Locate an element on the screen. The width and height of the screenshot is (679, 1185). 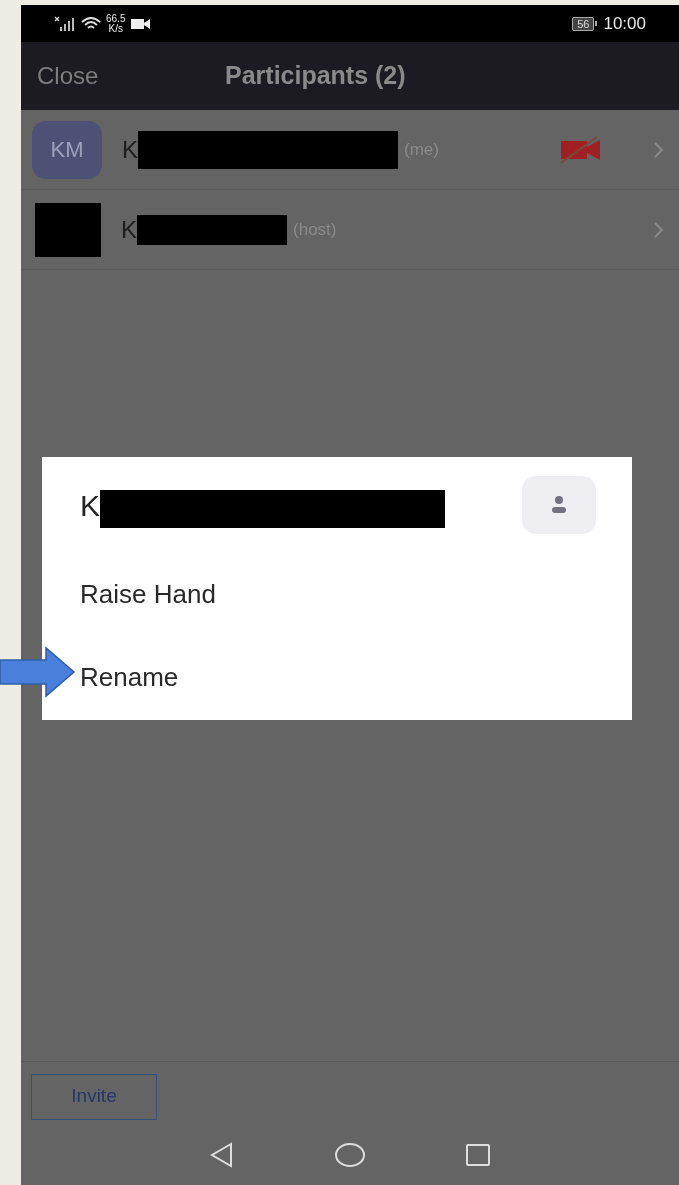
recents-icon is located at coordinates (478, 1155).